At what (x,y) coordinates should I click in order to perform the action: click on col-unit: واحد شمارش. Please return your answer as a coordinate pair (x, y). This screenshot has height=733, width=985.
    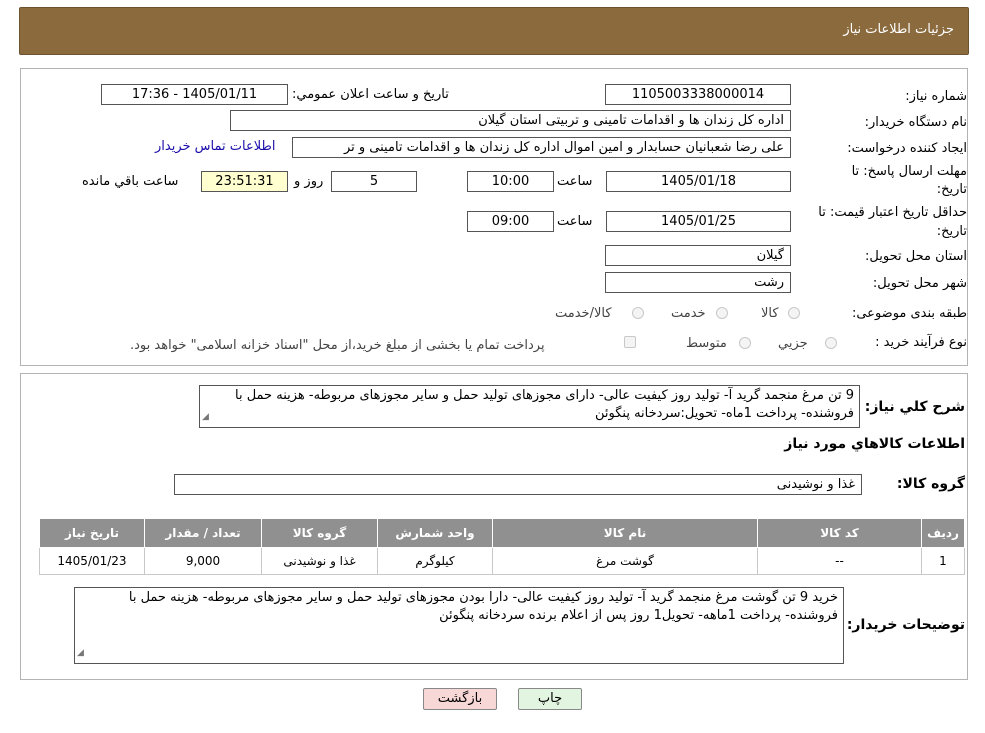
    Looking at the image, I should click on (435, 533).